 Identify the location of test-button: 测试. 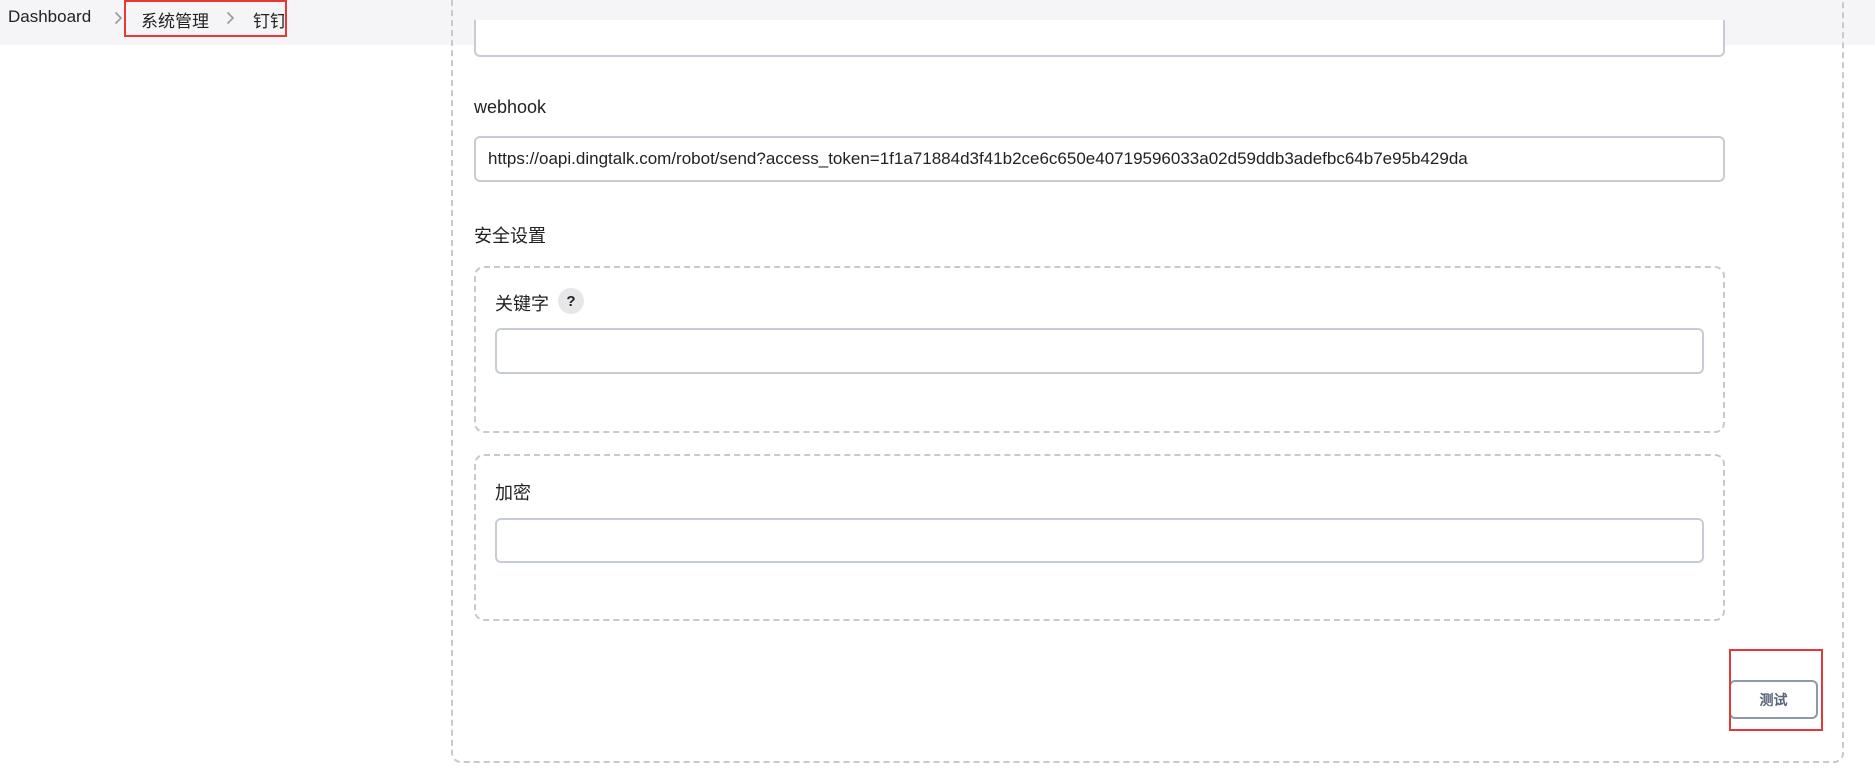
(1773, 699).